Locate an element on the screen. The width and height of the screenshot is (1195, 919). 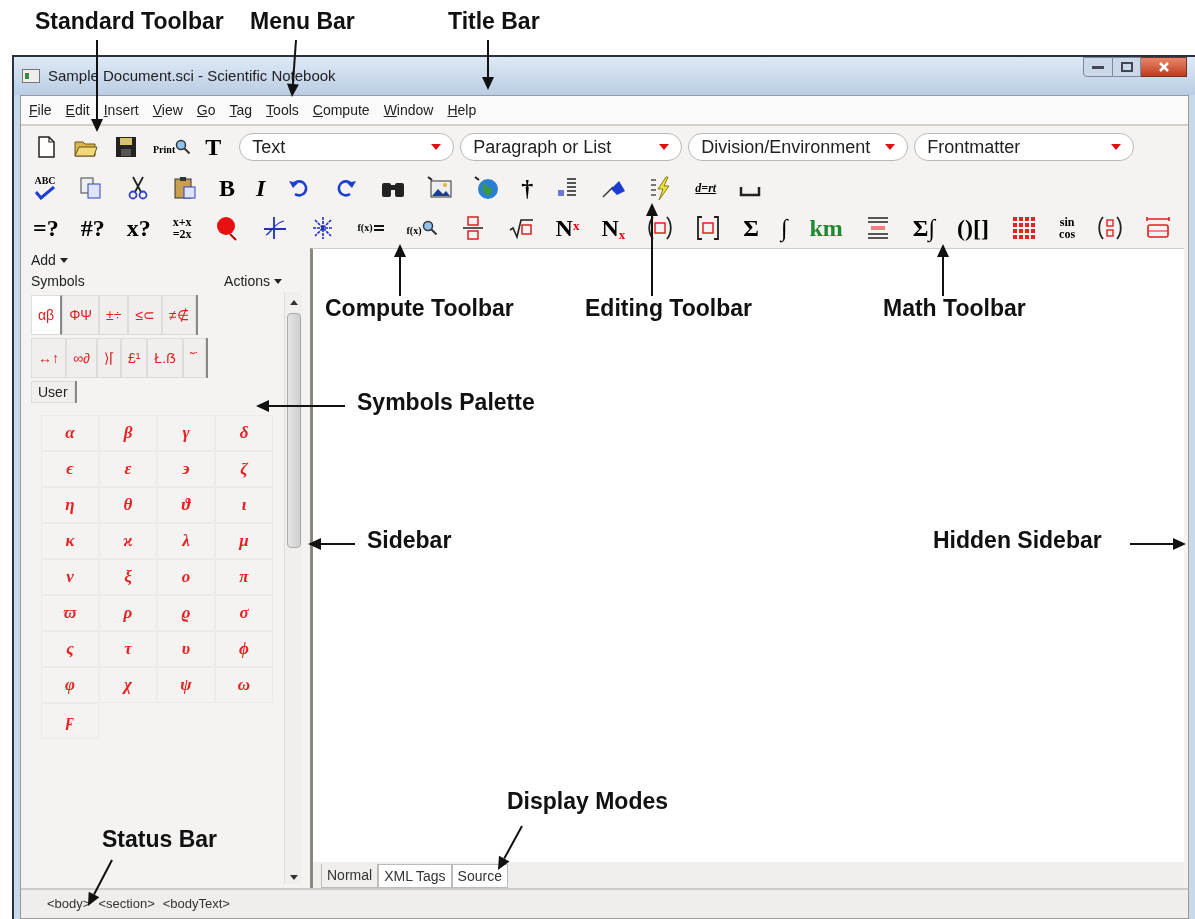
symbol-button: ν is located at coordinates (70, 577).